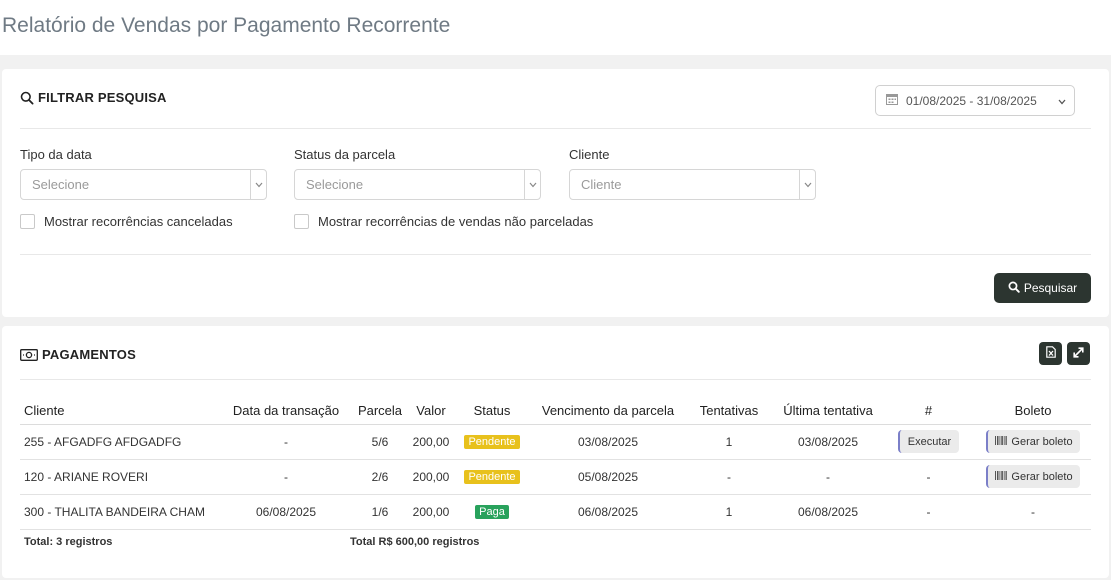  What do you see at coordinates (1050, 288) in the screenshot?
I see `search-button-label: Pesquisar` at bounding box center [1050, 288].